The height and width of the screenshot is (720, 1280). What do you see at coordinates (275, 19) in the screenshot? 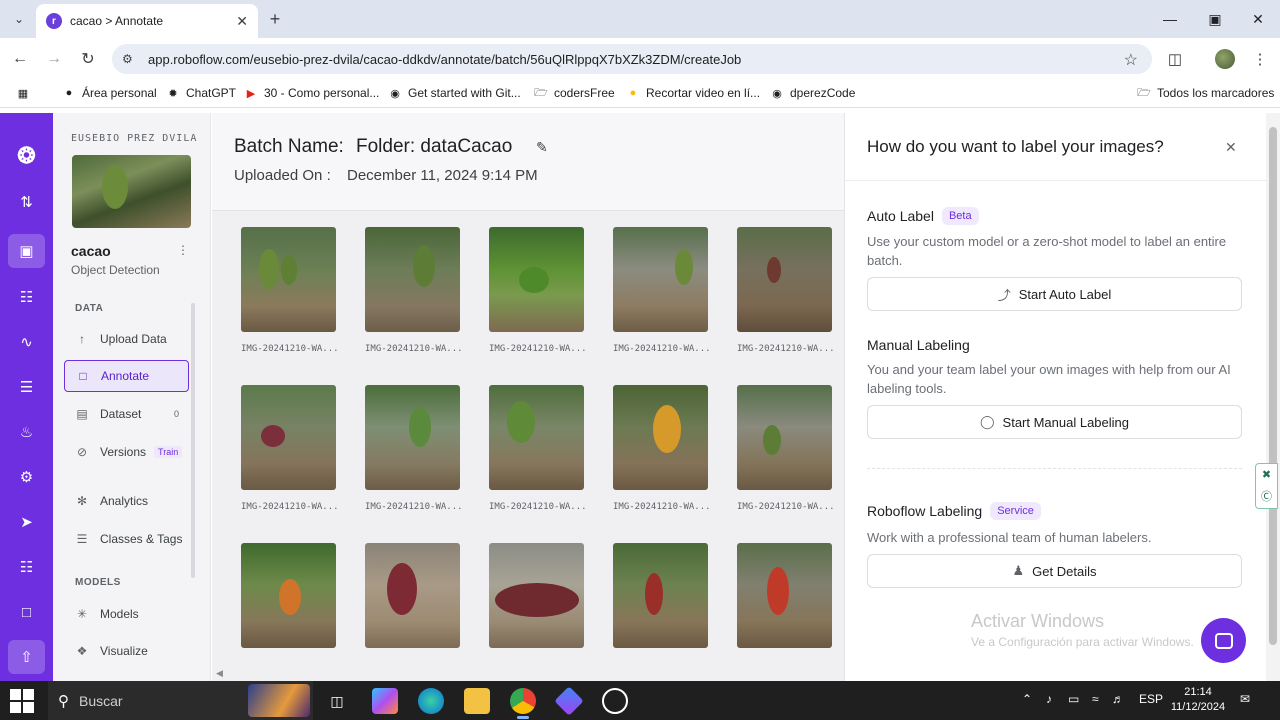
I see `new-tab-plus-icon: +` at bounding box center [275, 19].